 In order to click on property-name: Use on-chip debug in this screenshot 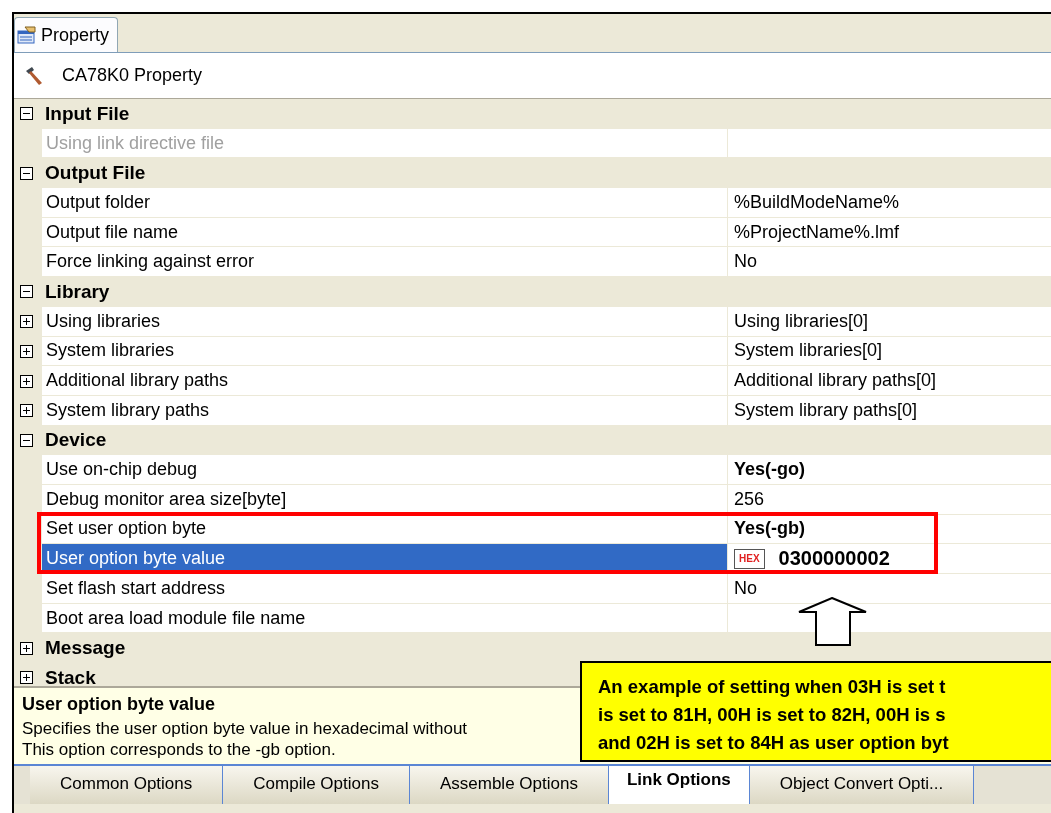, I will do `click(385, 470)`.